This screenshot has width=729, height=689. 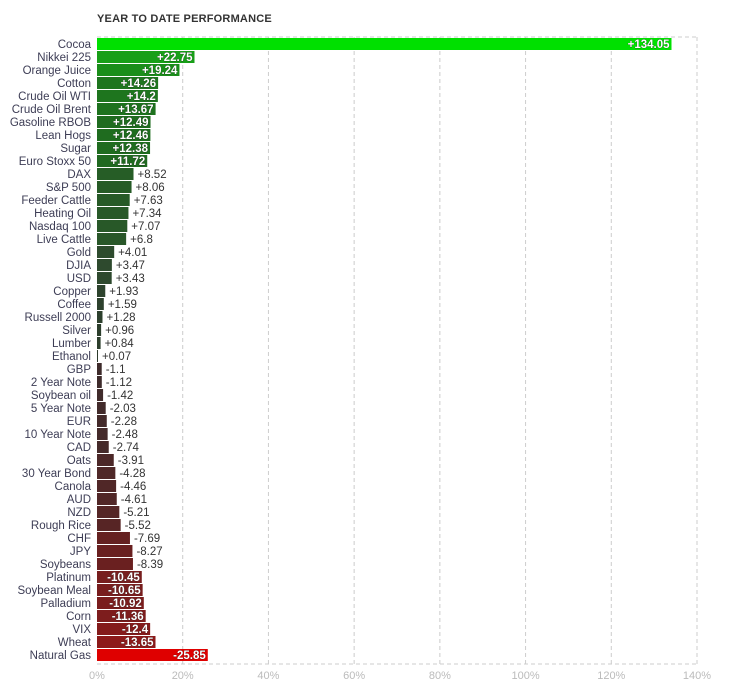 I want to click on data-label: +12.49, so click(x=131, y=123).